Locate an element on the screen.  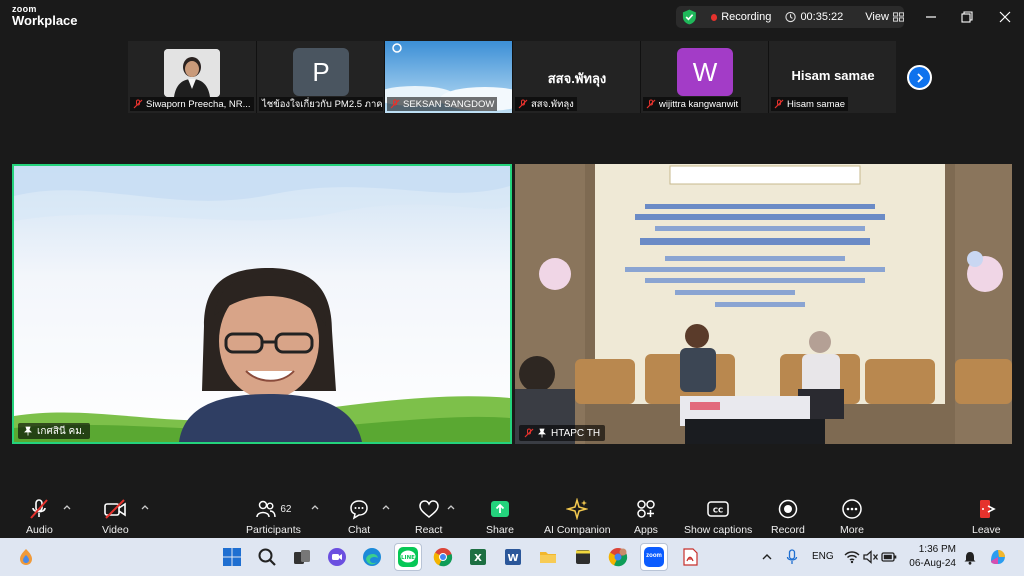
react-options-caret-icon is located at coordinates (451, 507).